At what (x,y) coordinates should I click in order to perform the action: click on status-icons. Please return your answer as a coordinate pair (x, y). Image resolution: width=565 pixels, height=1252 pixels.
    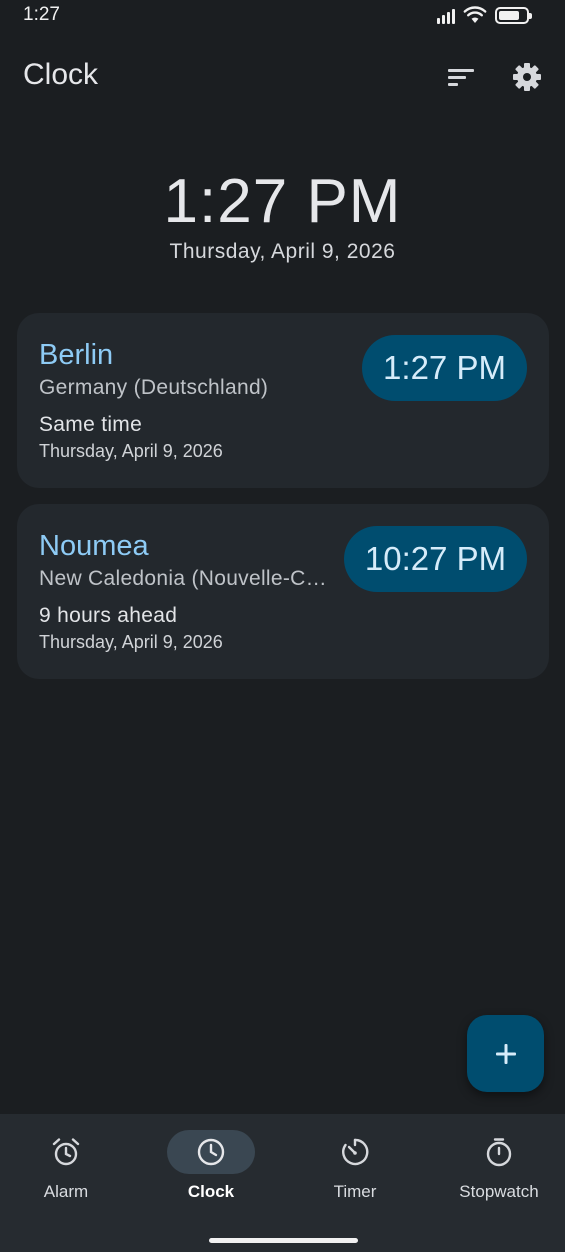
    Looking at the image, I should click on (484, 15).